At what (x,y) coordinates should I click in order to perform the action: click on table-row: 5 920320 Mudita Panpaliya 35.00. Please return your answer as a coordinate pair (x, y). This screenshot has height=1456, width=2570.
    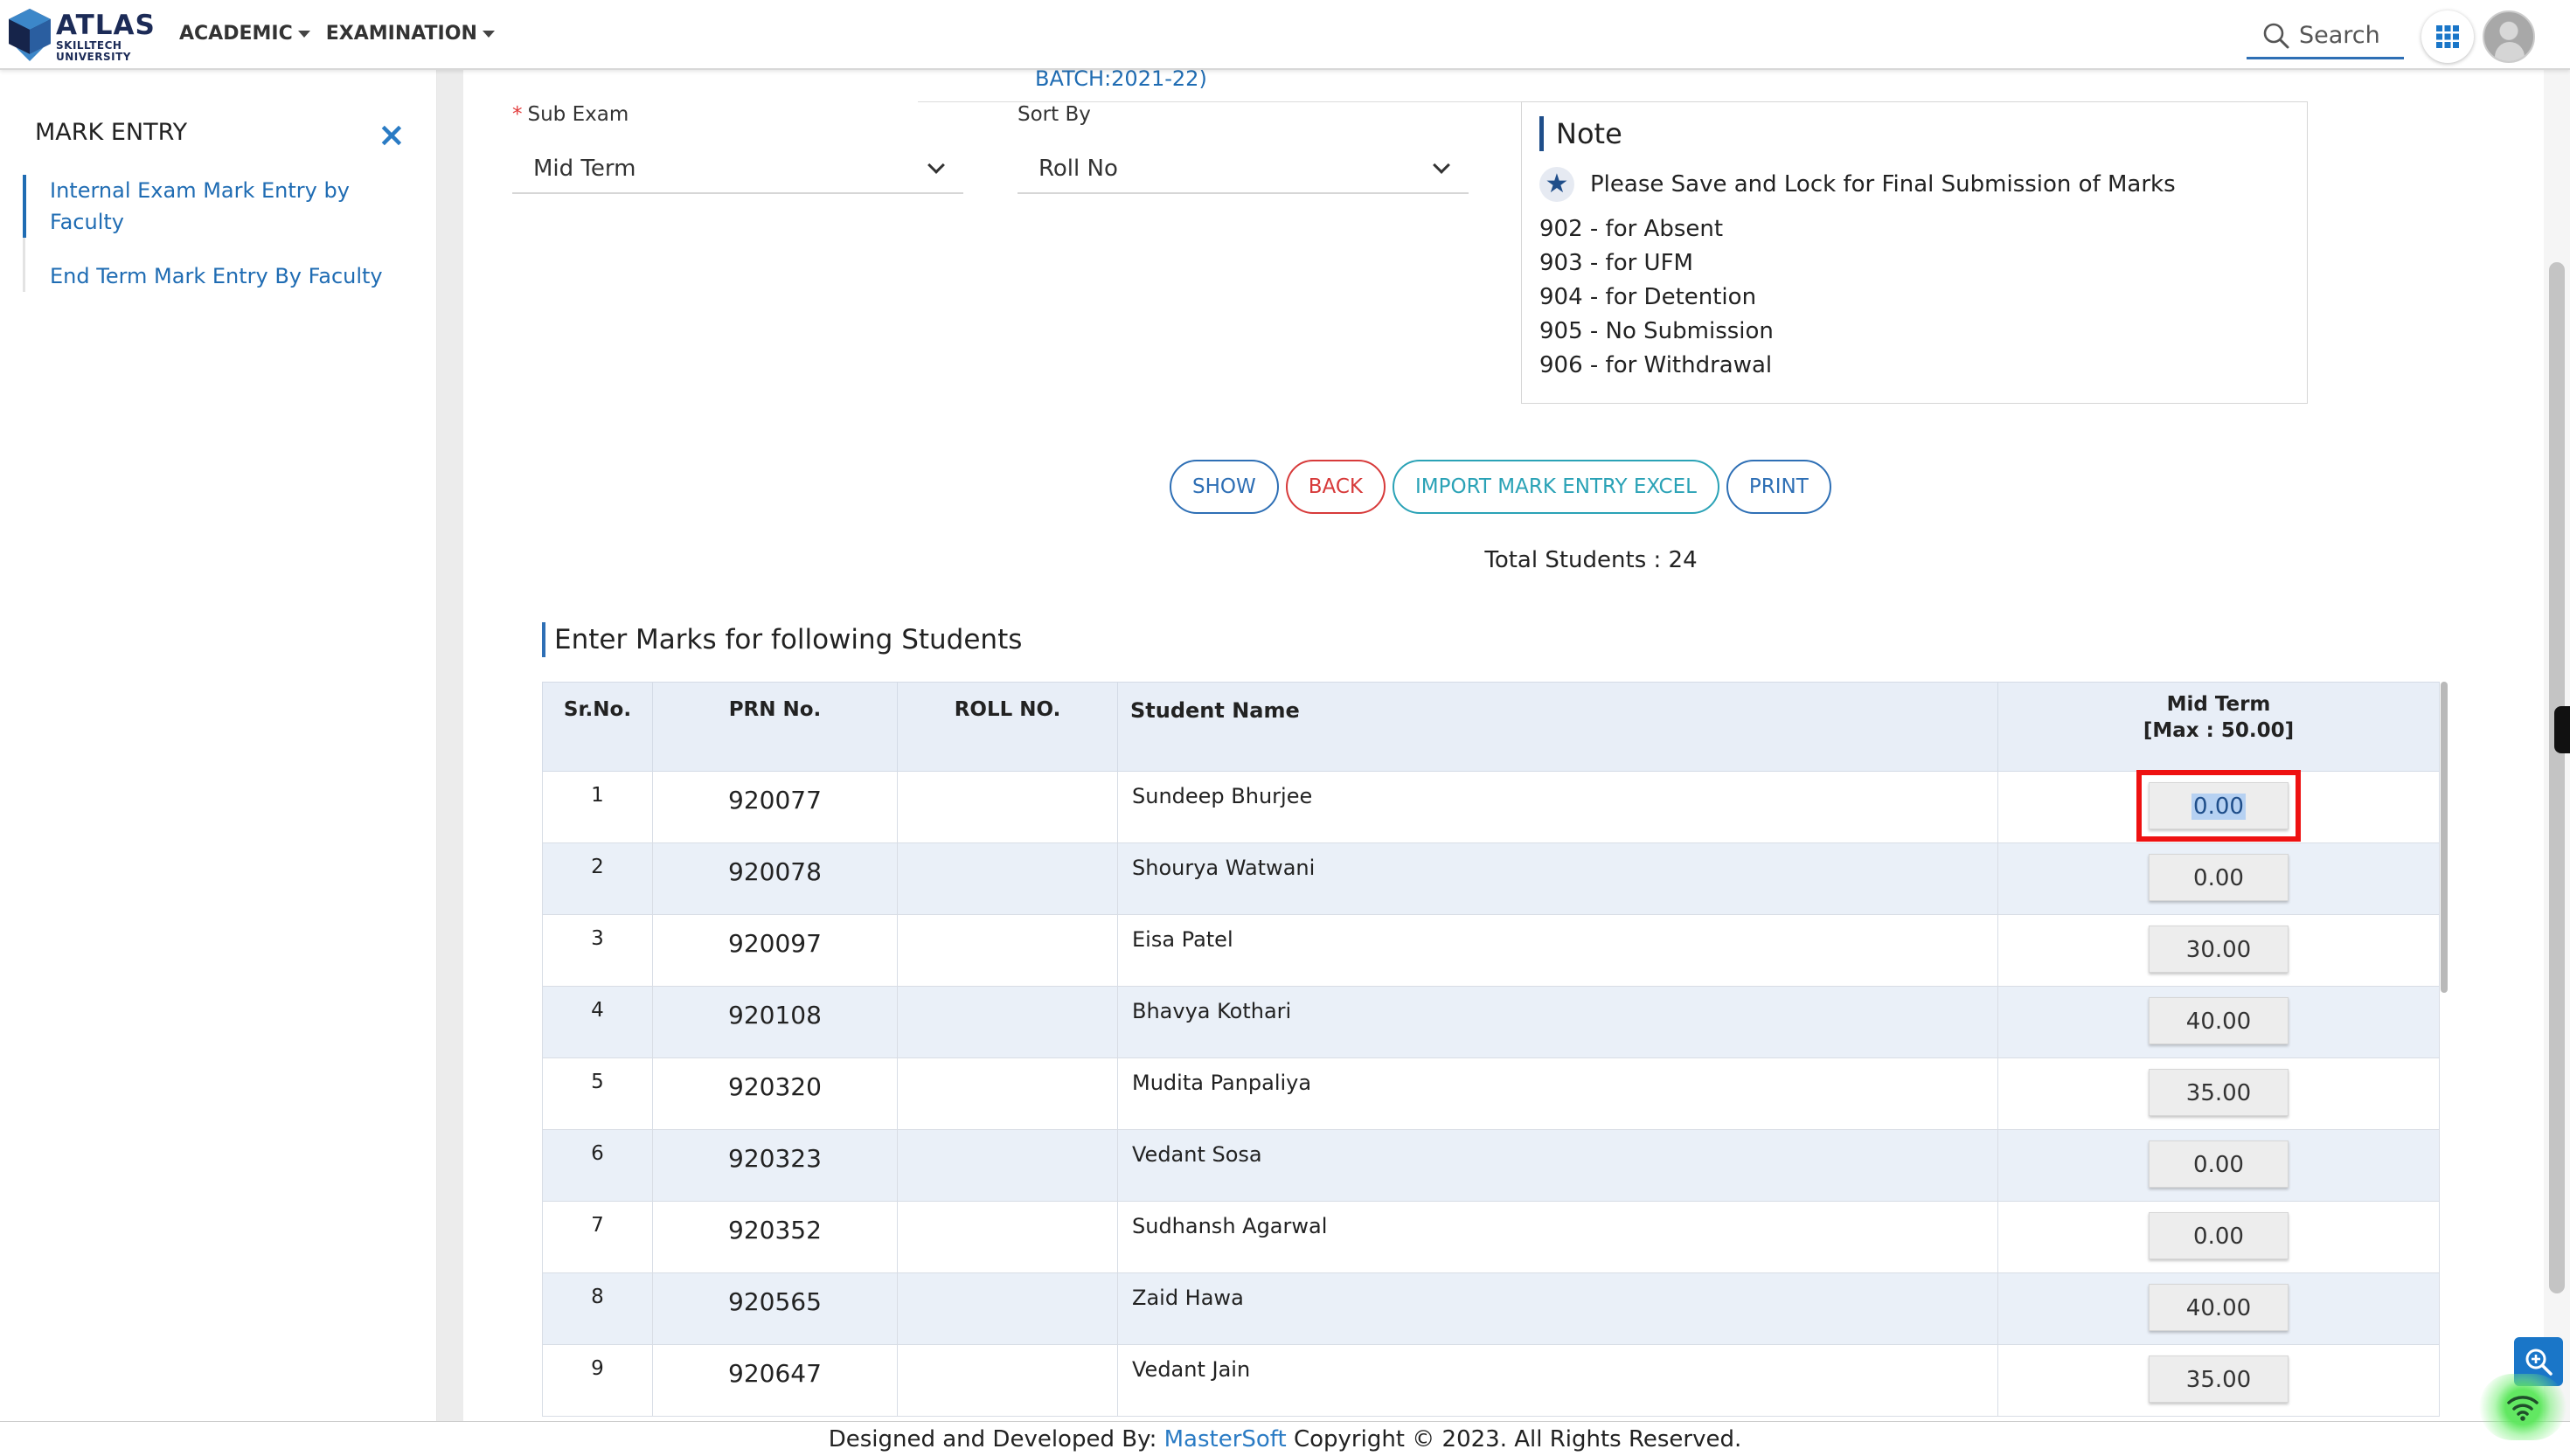
    Looking at the image, I should click on (1491, 1093).